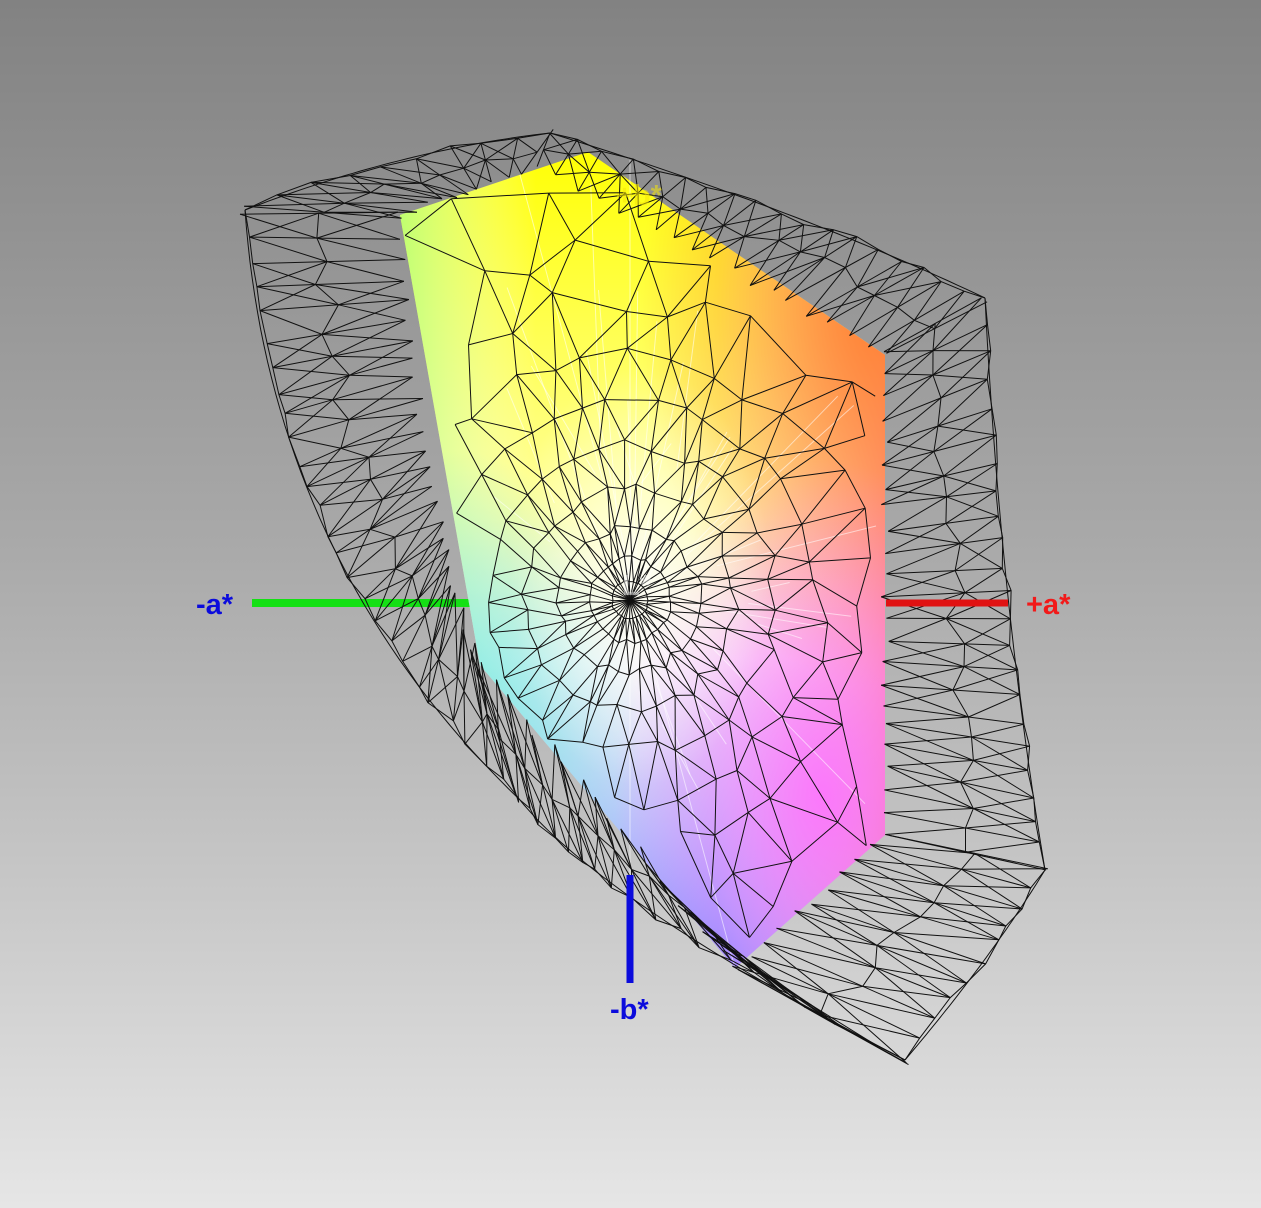 This screenshot has height=1208, width=1261. I want to click on plus-a-axis-label: +a*, so click(1048, 605).